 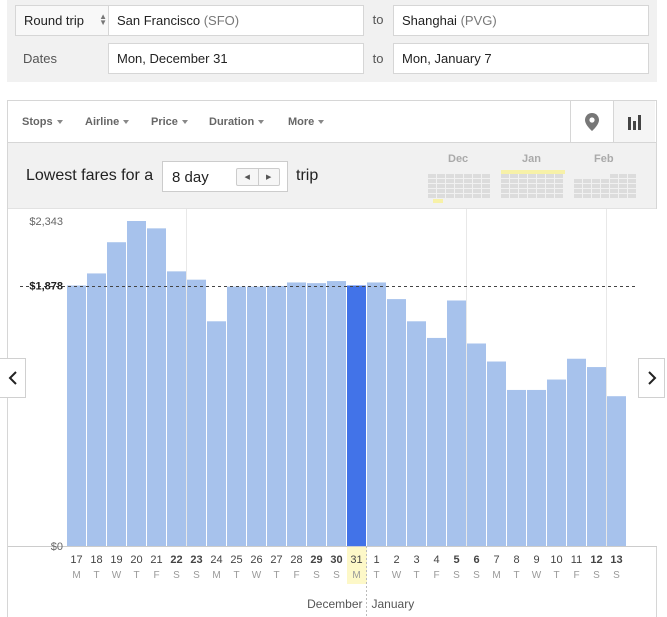 I want to click on x-day-label: 28, so click(x=296, y=560).